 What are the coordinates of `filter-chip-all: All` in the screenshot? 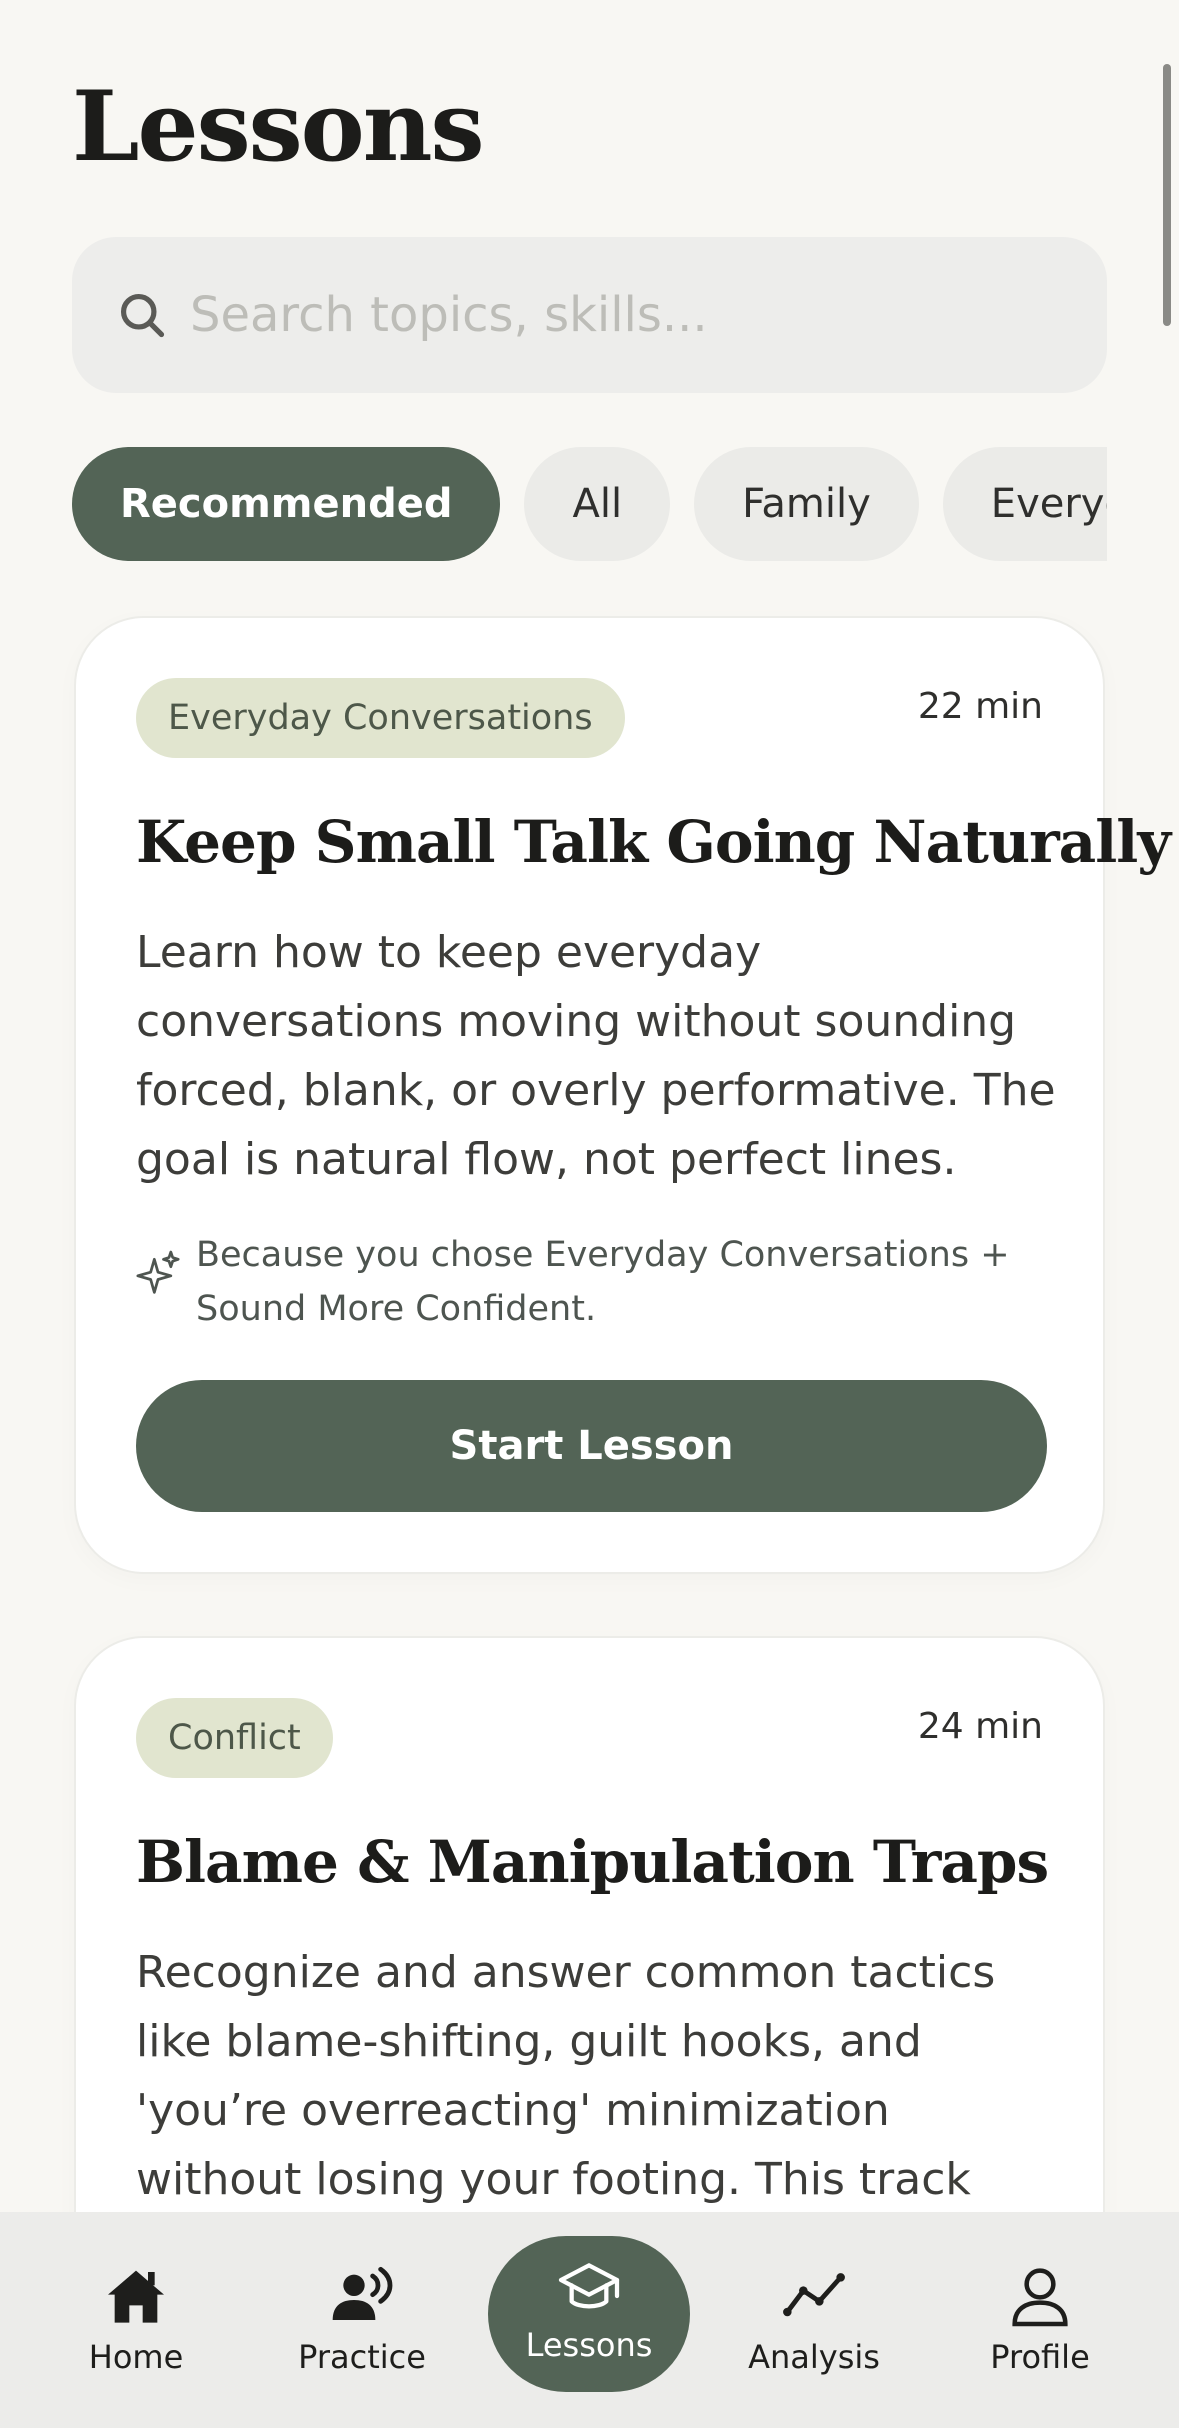 It's located at (597, 504).